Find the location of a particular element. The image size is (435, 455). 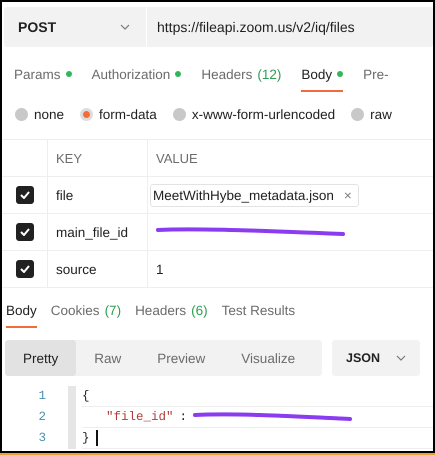

method-dropdown: POST is located at coordinates (75, 27).